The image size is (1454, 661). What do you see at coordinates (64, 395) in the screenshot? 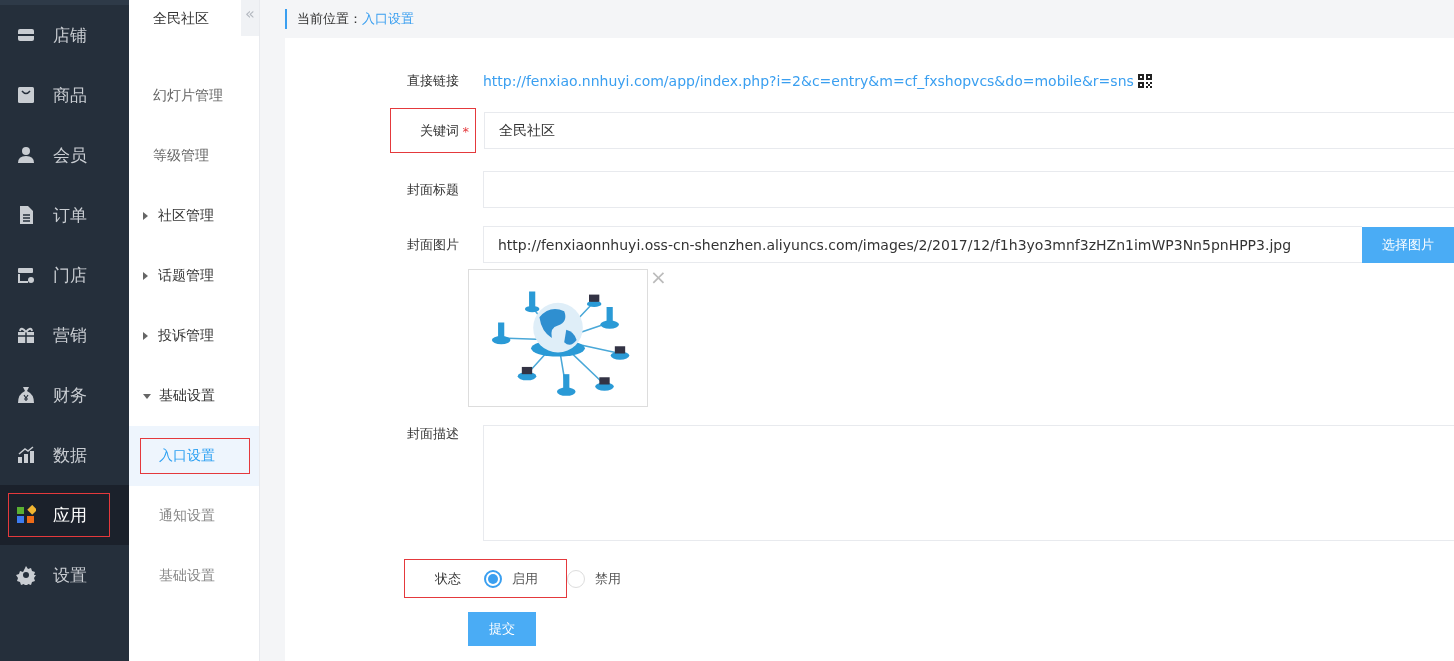
I see `nav-item: 财务` at bounding box center [64, 395].